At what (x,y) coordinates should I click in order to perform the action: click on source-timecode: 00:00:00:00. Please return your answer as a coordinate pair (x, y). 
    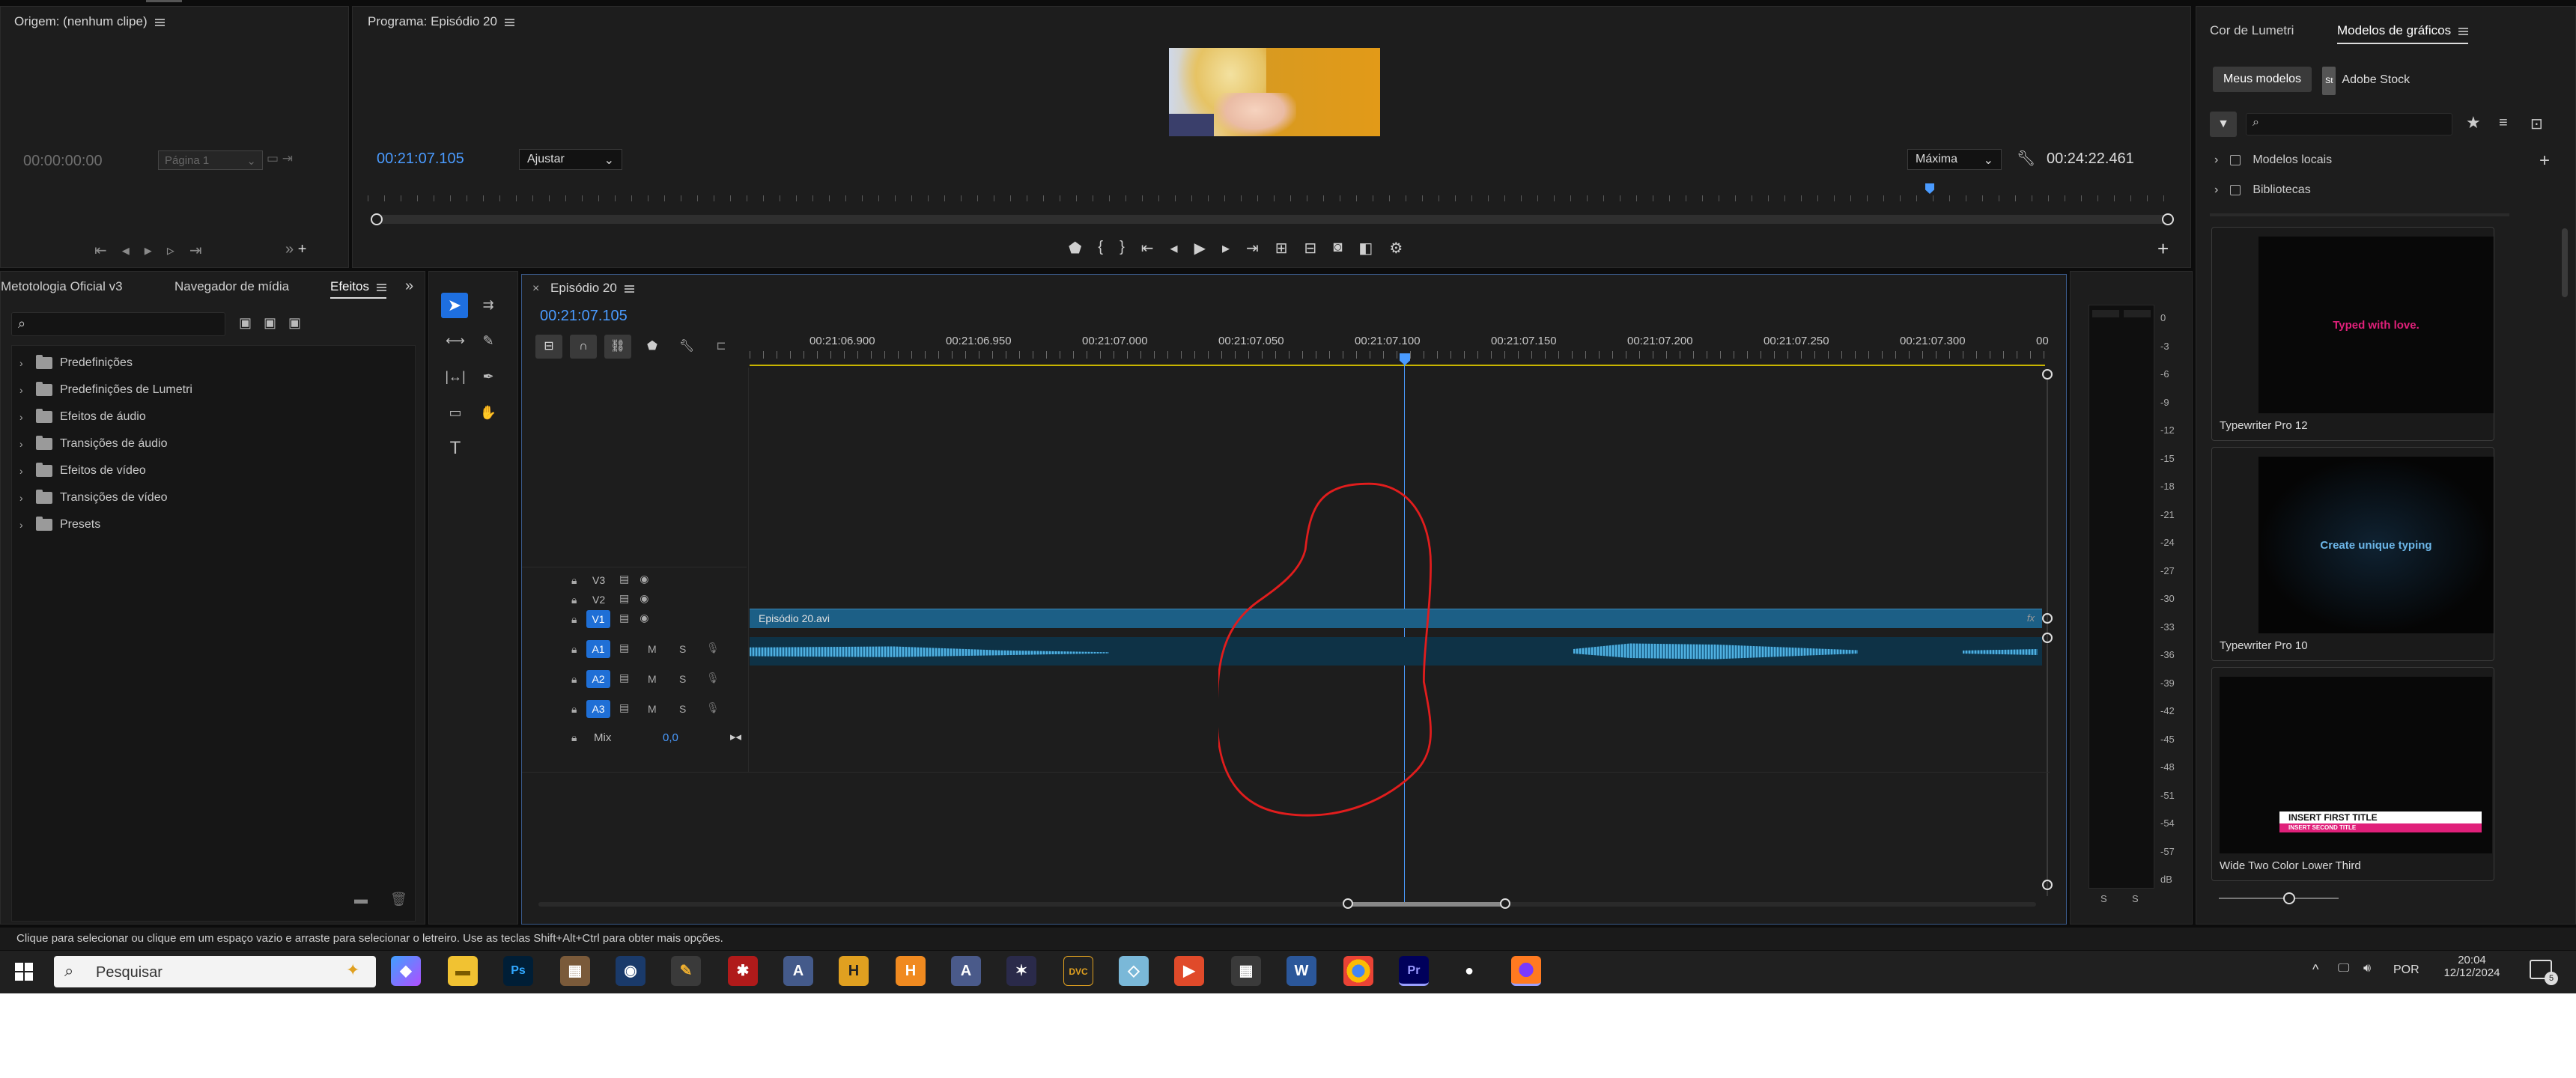
    Looking at the image, I should click on (63, 161).